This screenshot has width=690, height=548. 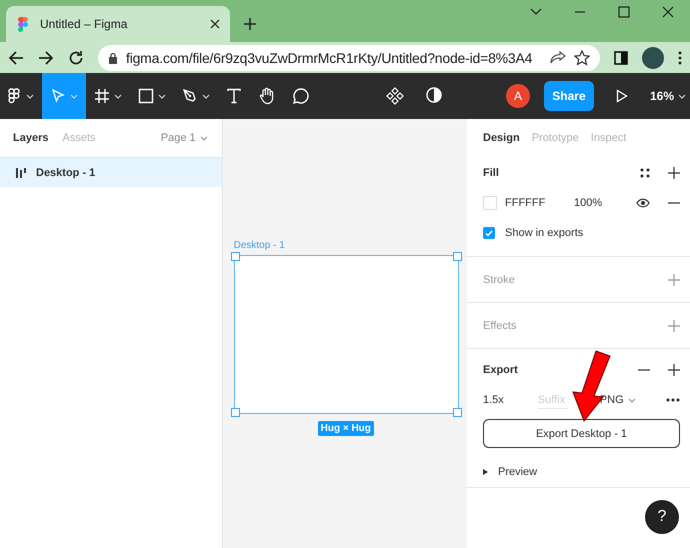 What do you see at coordinates (680, 57) in the screenshot?
I see `more-vertical-icon` at bounding box center [680, 57].